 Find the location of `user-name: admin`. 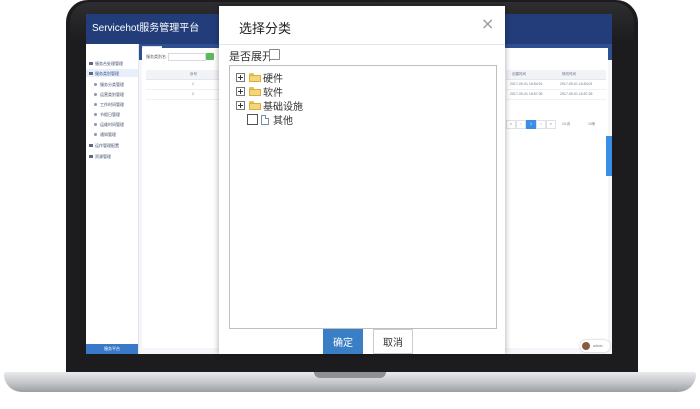

user-name: admin is located at coordinates (598, 346).